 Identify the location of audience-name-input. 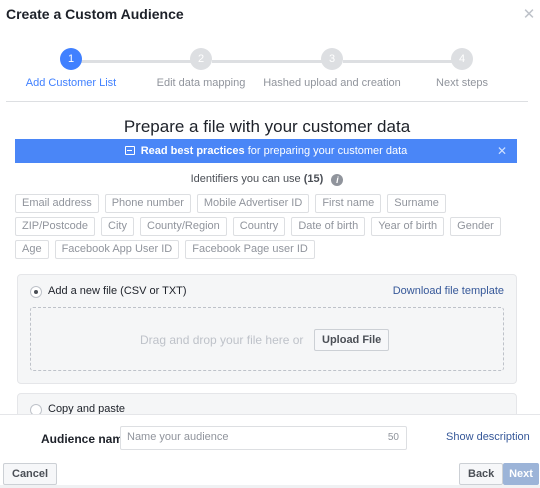
(242, 437).